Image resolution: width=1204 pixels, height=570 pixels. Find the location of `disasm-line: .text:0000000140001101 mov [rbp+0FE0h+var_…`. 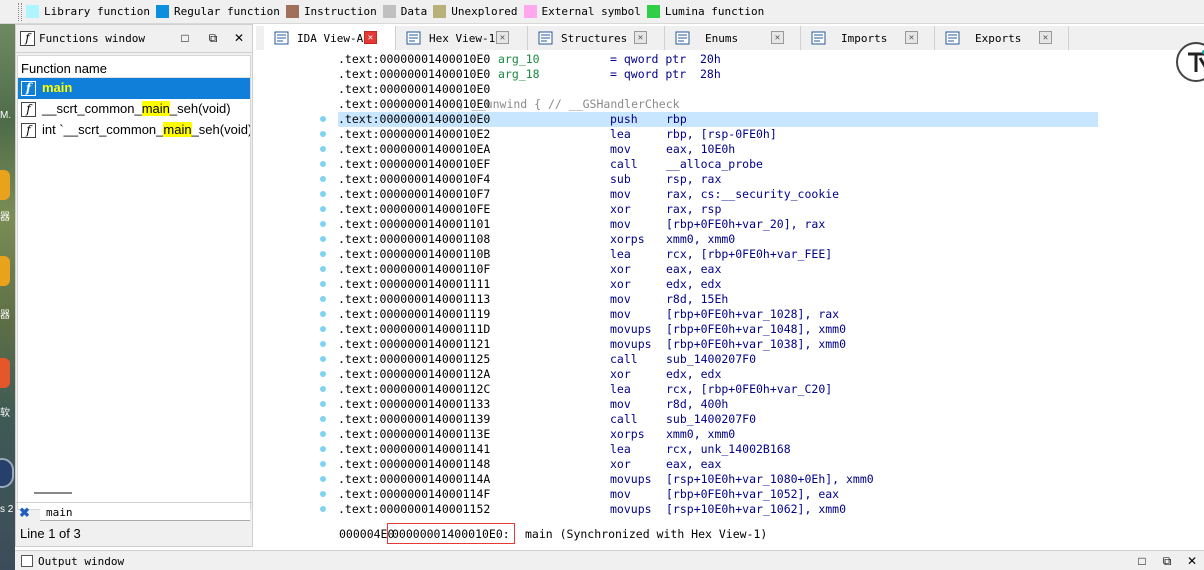

disasm-line: .text:0000000140001101 mov [rbp+0FE0h+var_… is located at coordinates (718, 224).